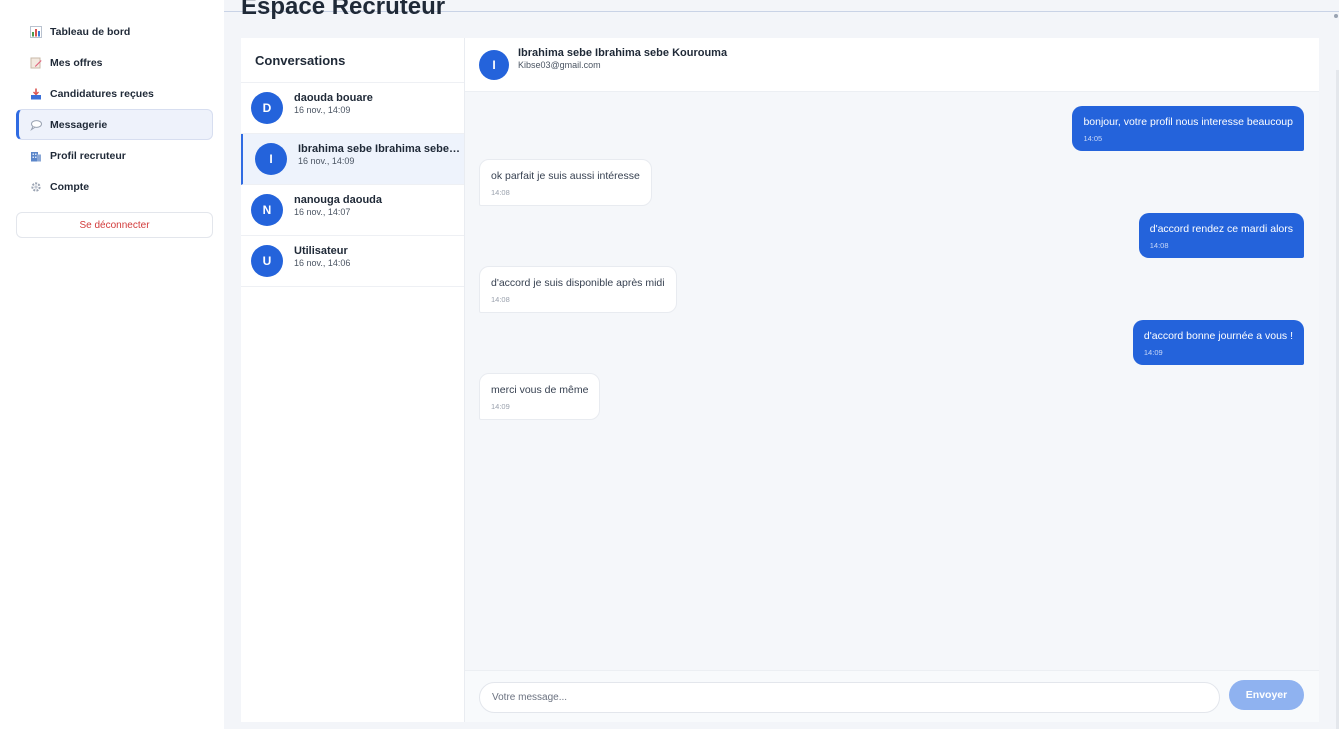  I want to click on logout-button: Se déconnecter, so click(114, 225).